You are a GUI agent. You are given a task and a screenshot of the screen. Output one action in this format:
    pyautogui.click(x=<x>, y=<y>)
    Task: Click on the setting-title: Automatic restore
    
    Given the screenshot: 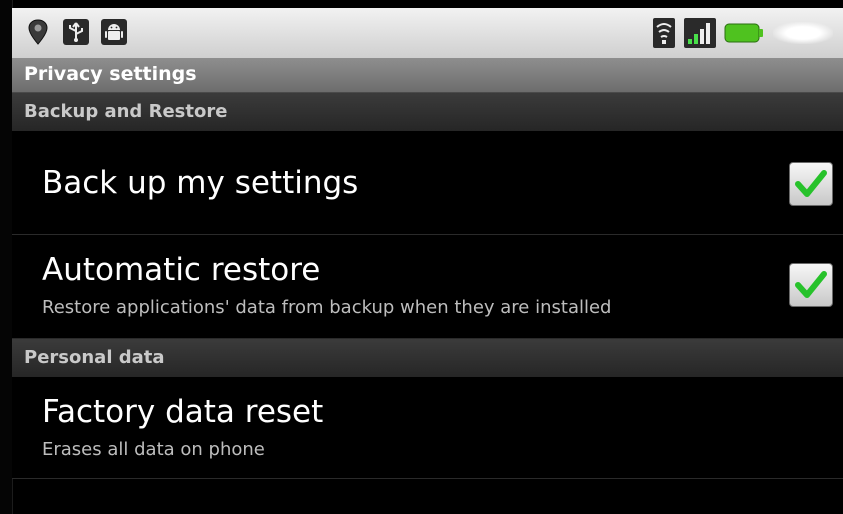 What is the action you would take?
    pyautogui.click(x=181, y=270)
    